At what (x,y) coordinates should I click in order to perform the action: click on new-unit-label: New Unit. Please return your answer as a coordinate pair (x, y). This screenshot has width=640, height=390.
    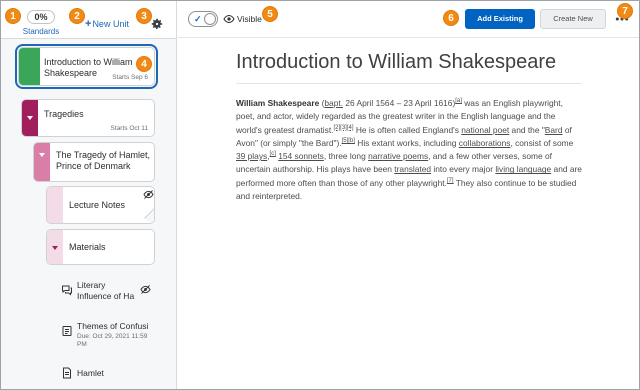
    Looking at the image, I should click on (110, 24).